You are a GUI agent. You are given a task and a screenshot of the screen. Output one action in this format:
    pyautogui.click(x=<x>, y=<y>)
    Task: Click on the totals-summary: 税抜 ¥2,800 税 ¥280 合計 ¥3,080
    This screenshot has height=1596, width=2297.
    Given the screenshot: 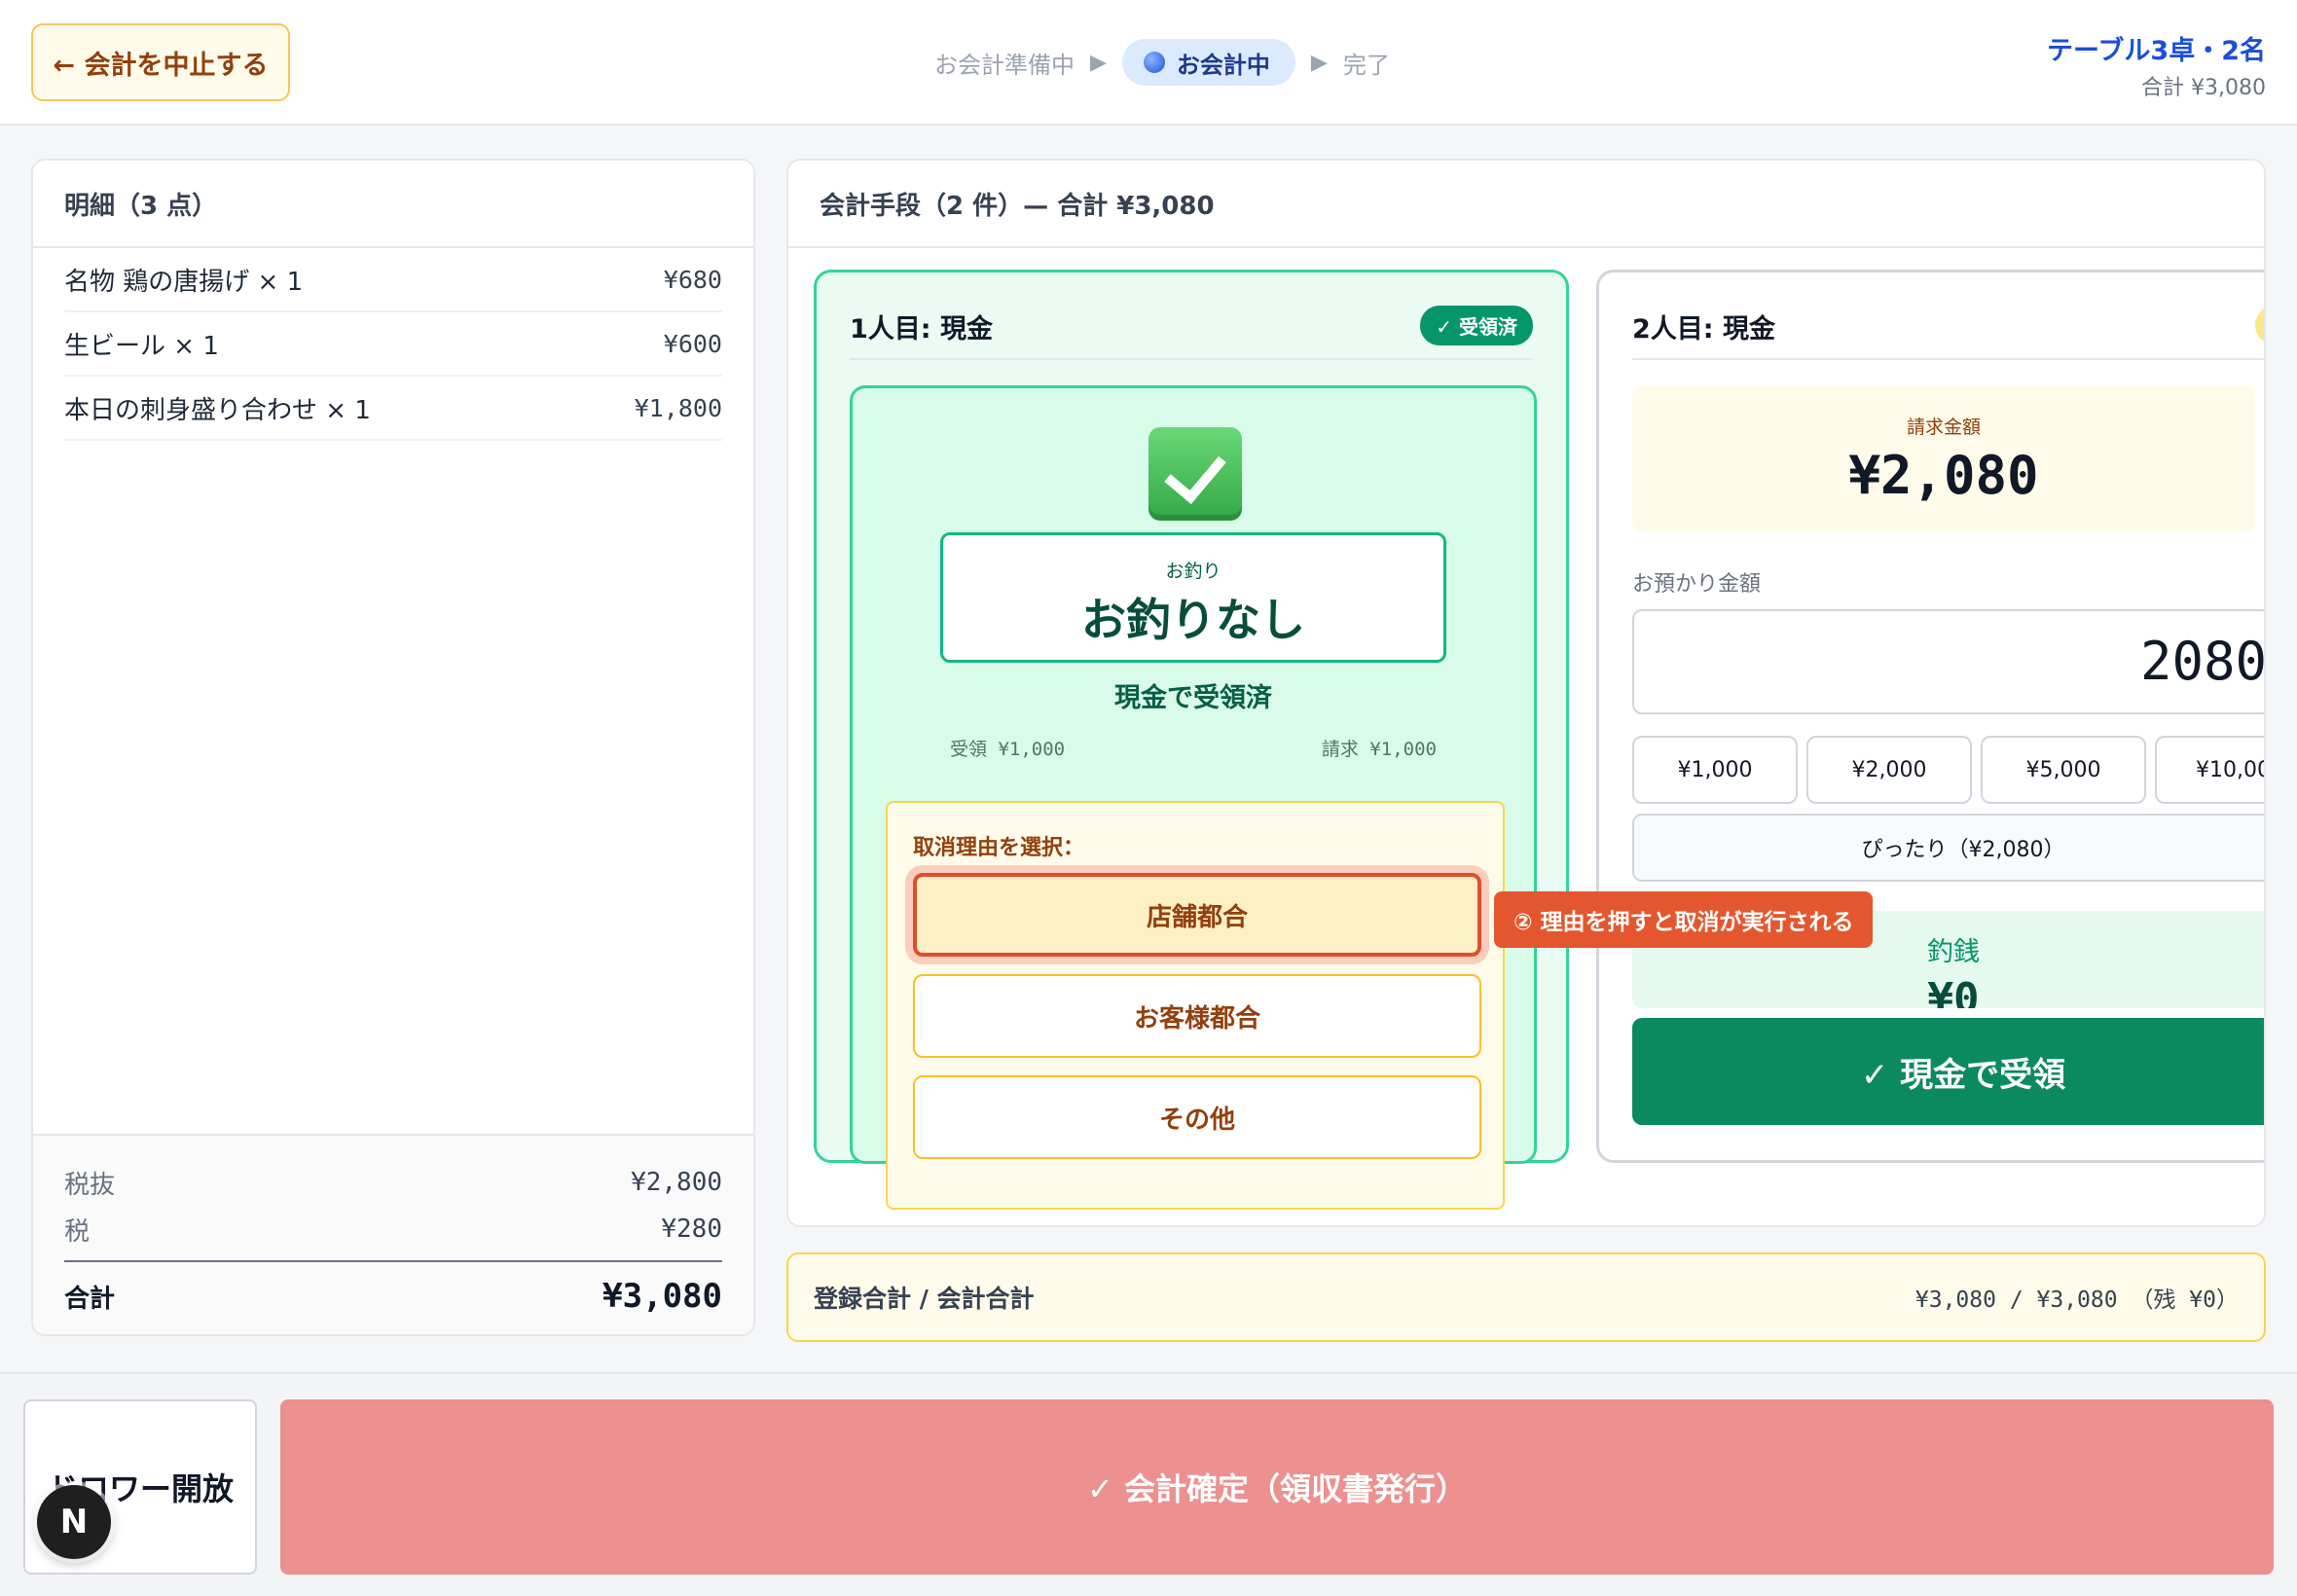 What is the action you would take?
    pyautogui.click(x=393, y=1234)
    